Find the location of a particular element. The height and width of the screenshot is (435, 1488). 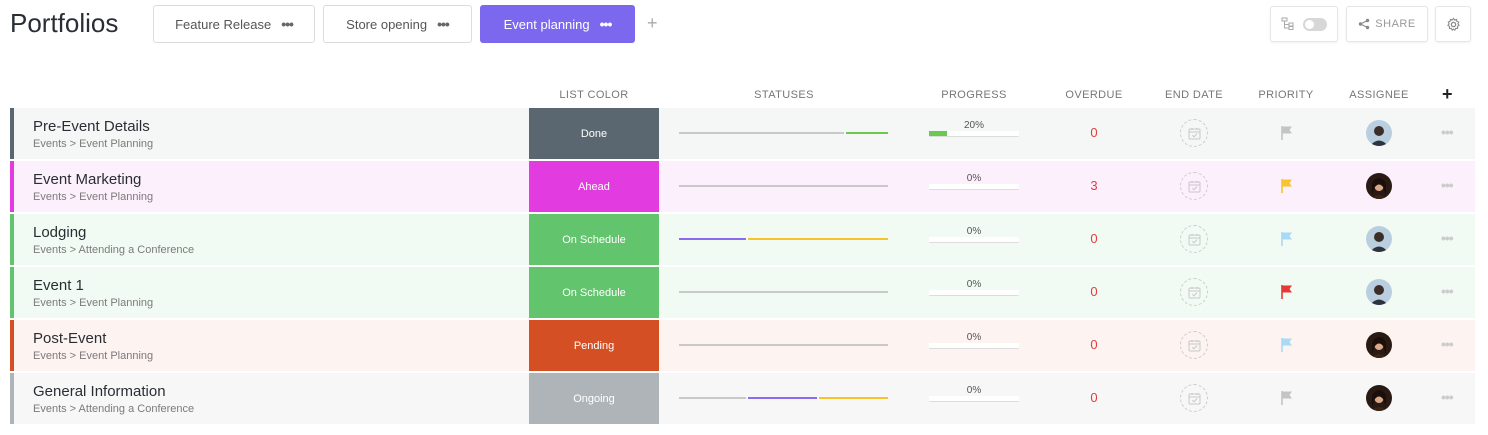

share-button: SHARE is located at coordinates (1387, 24).